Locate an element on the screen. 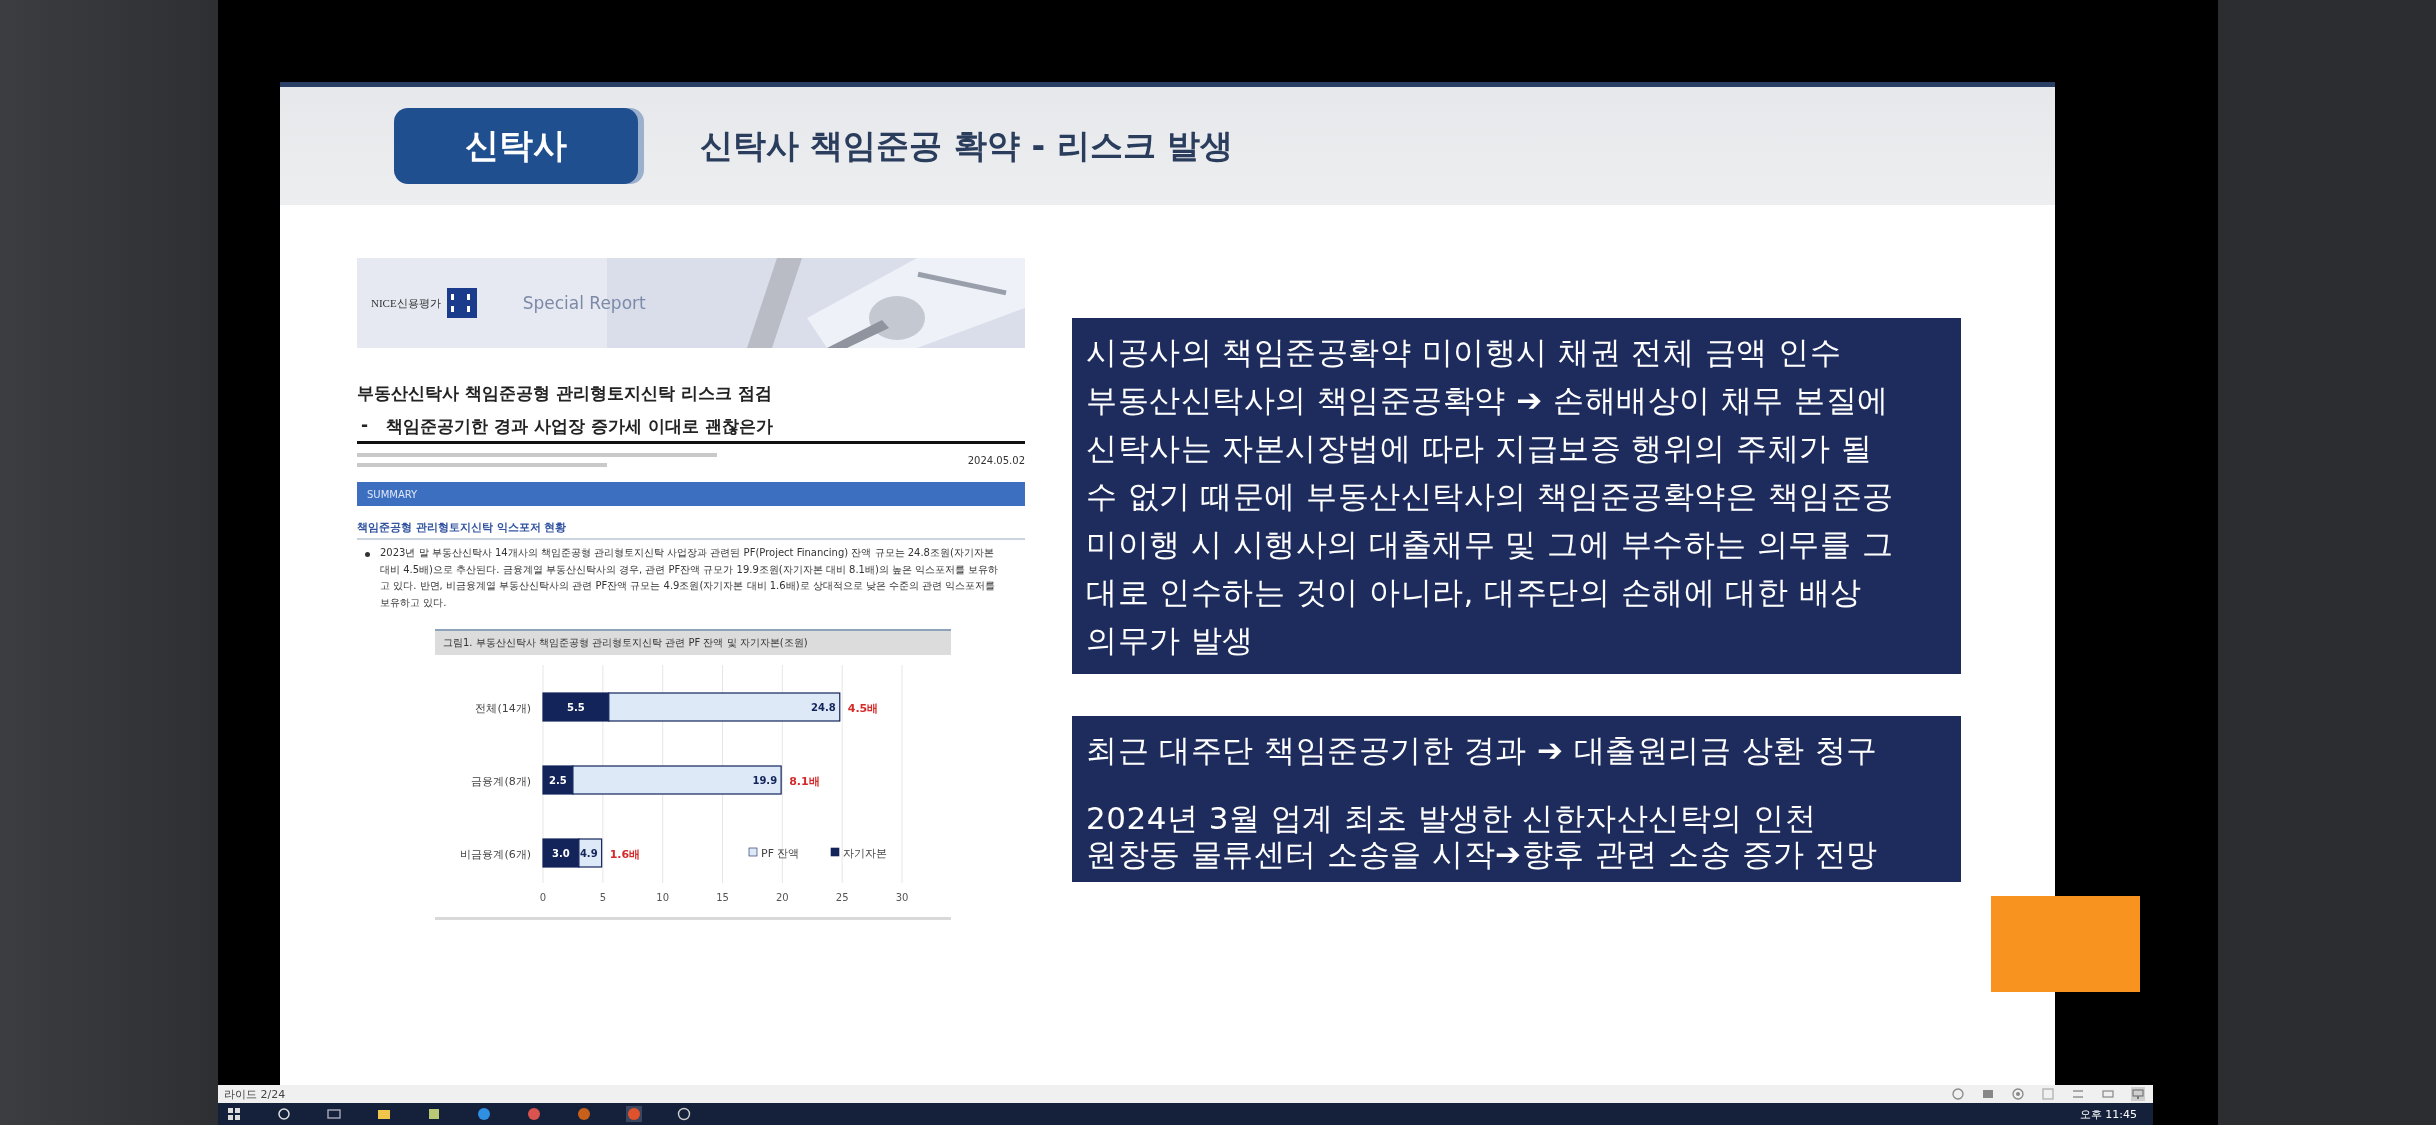 Image resolution: width=2436 pixels, height=1125 pixels. logo-text: NICE신용평가 is located at coordinates (406, 303).